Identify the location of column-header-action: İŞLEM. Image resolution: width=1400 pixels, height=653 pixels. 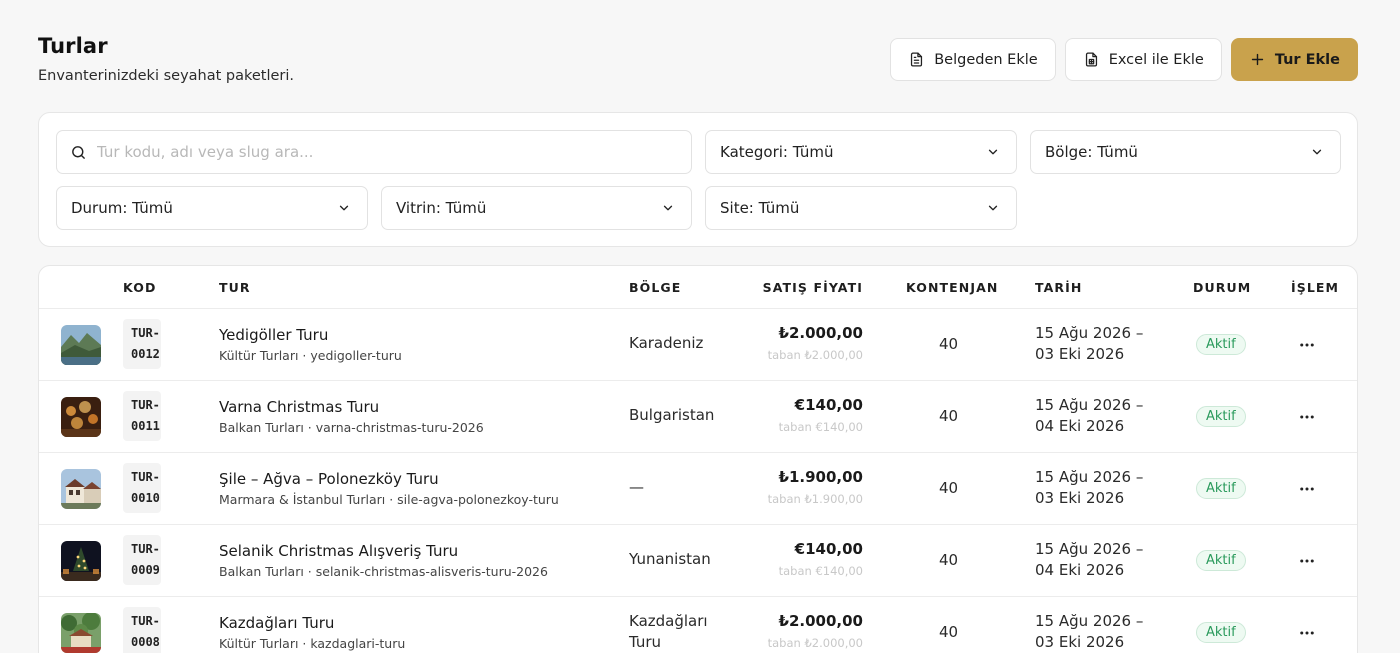
(1315, 287).